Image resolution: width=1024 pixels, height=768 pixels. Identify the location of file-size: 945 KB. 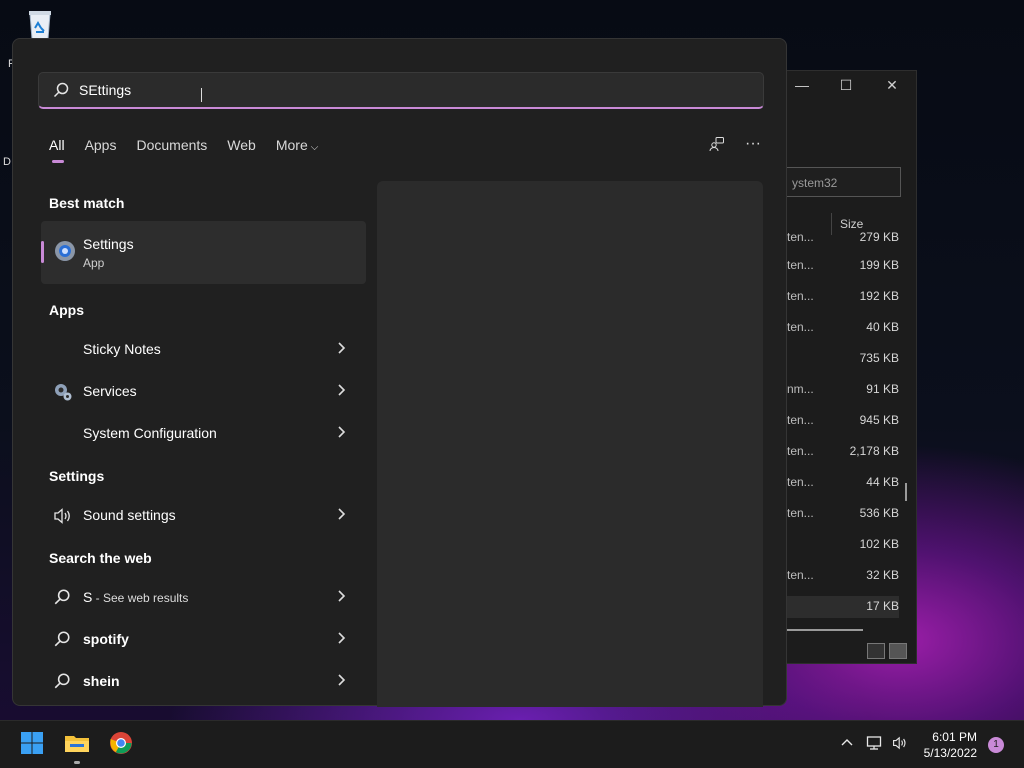
(879, 420).